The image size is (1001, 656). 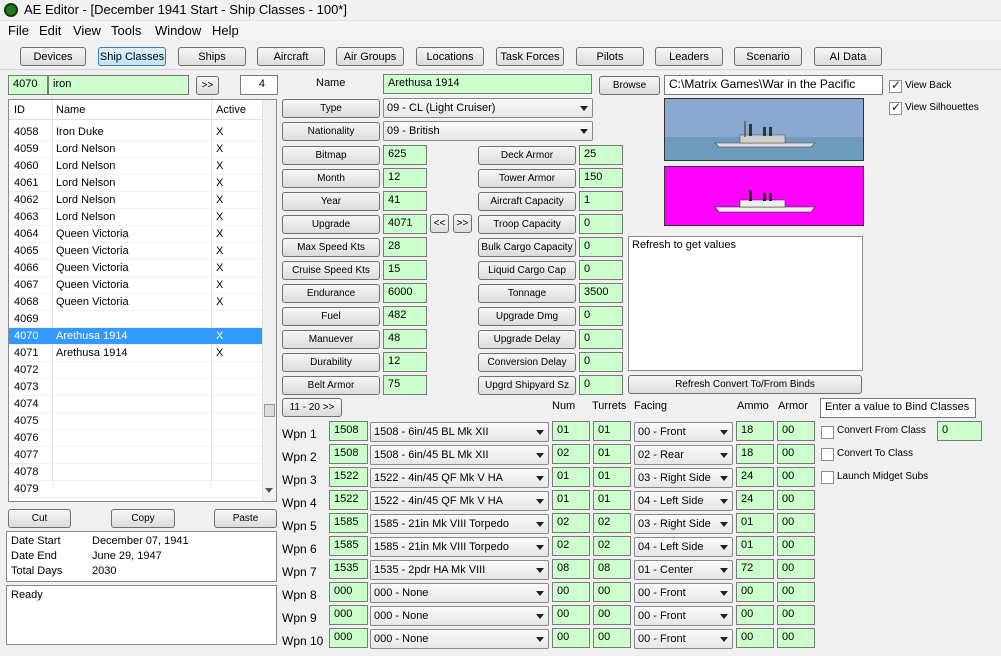 What do you see at coordinates (629, 85) in the screenshot?
I see `browse-button: Browse` at bounding box center [629, 85].